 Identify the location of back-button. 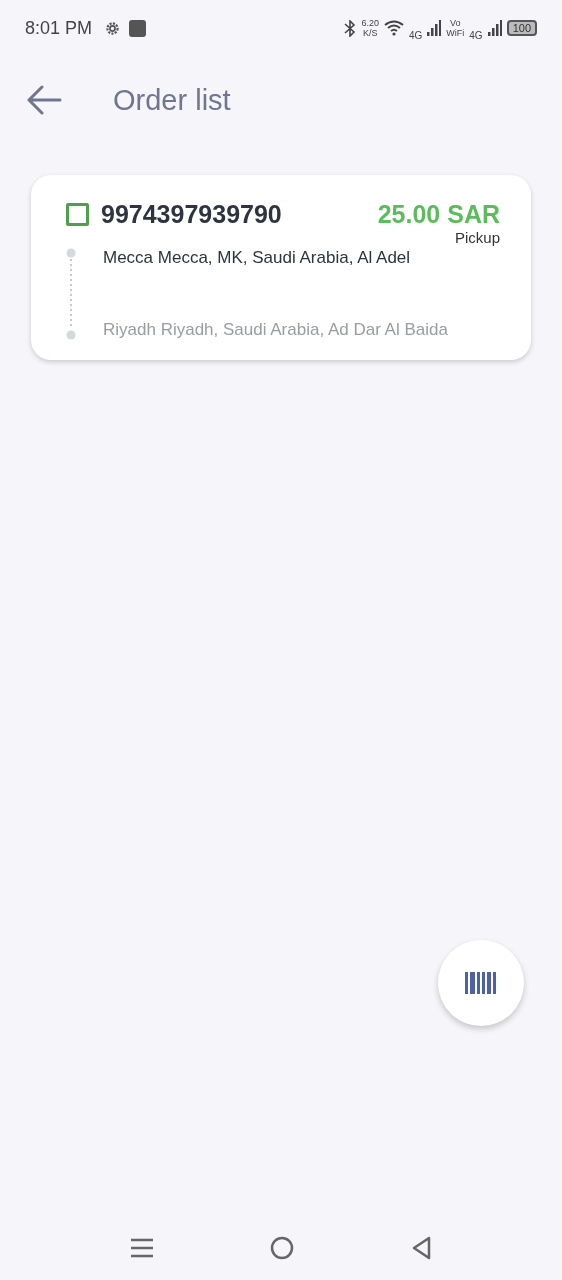
(44, 100).